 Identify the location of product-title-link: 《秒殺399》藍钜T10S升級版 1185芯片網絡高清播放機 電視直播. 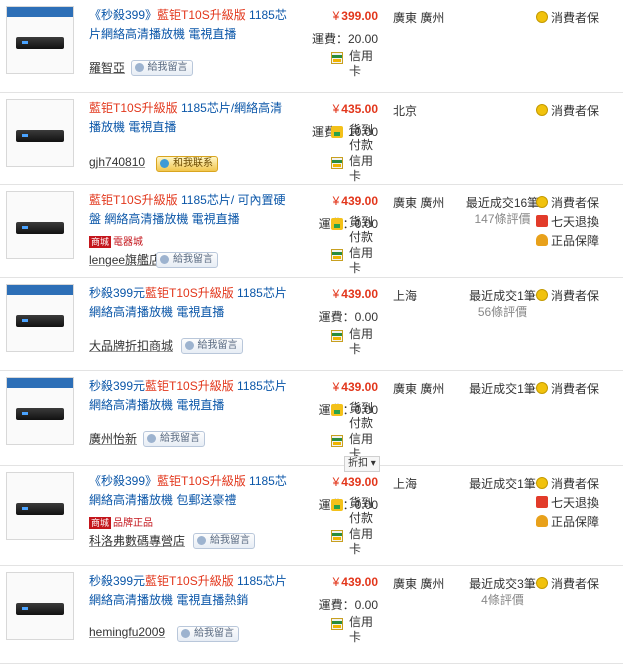
(191, 25).